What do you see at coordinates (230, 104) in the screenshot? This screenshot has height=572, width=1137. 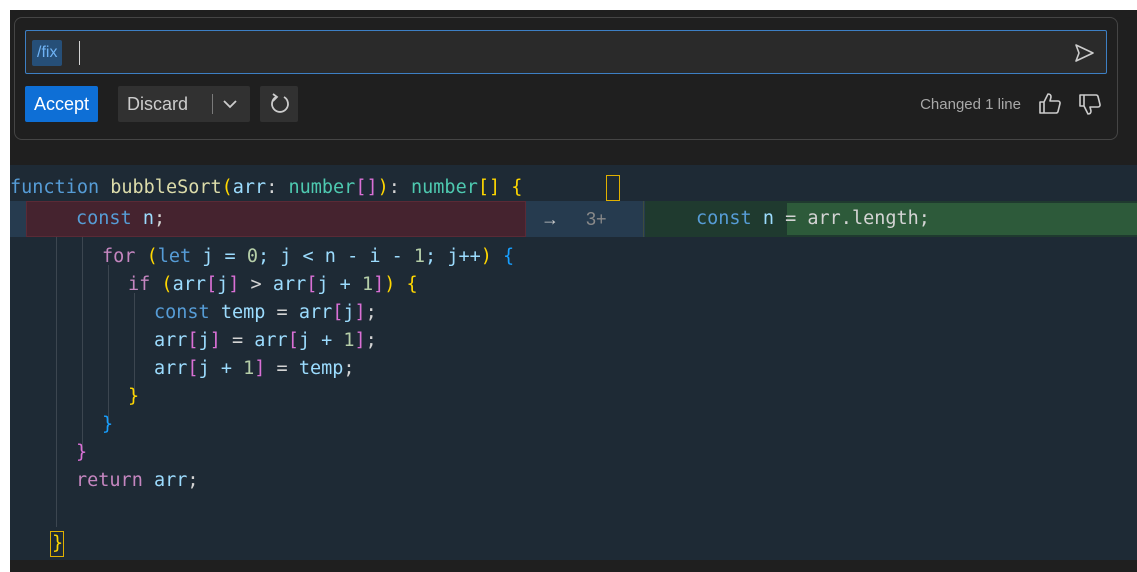 I see `chevron-down-icon` at bounding box center [230, 104].